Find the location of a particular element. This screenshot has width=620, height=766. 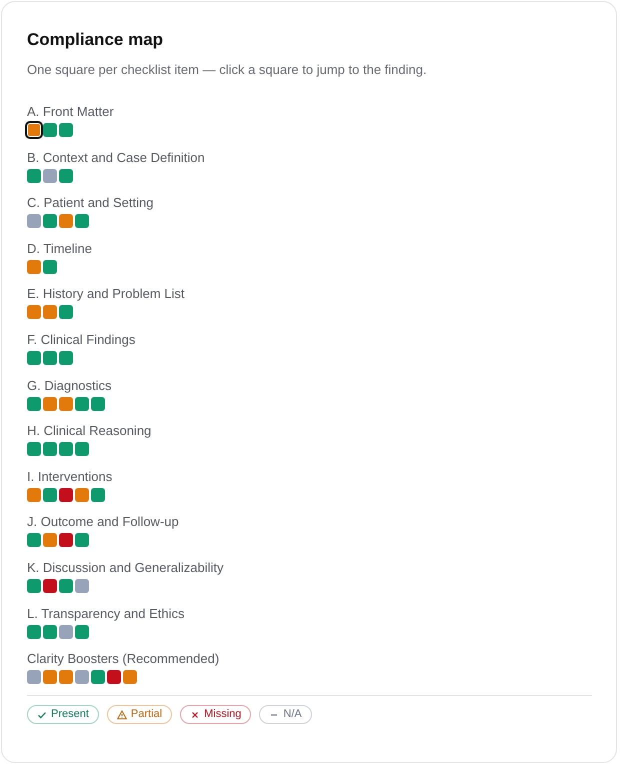

check-icon is located at coordinates (42, 715).